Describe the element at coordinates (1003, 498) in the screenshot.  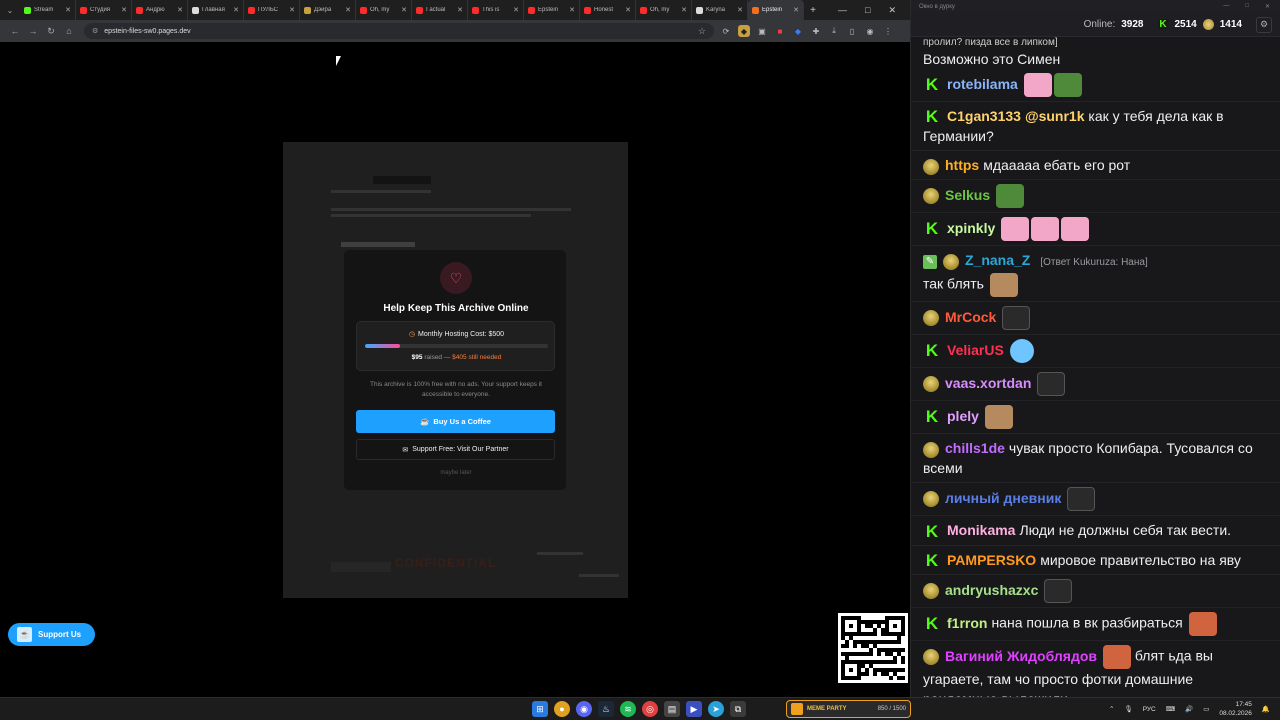
I see `chat-username: личный дневник` at that location.